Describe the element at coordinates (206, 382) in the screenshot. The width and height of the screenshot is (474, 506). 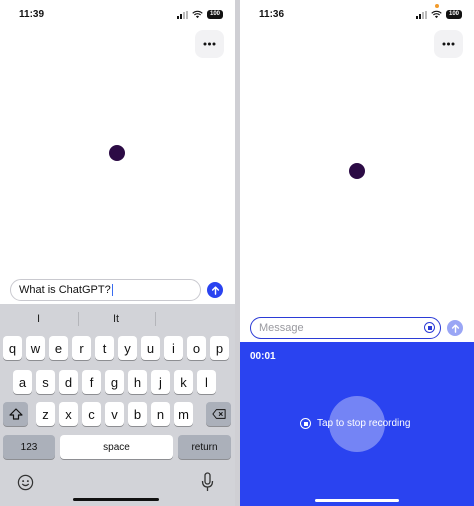
I see `key-l: l` at that location.